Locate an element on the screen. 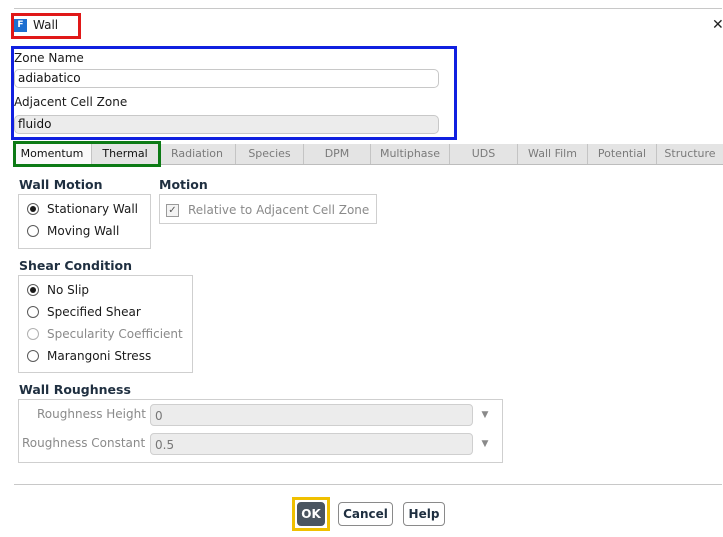 This screenshot has height=537, width=723. no-slip-label: No Slip is located at coordinates (68, 290).